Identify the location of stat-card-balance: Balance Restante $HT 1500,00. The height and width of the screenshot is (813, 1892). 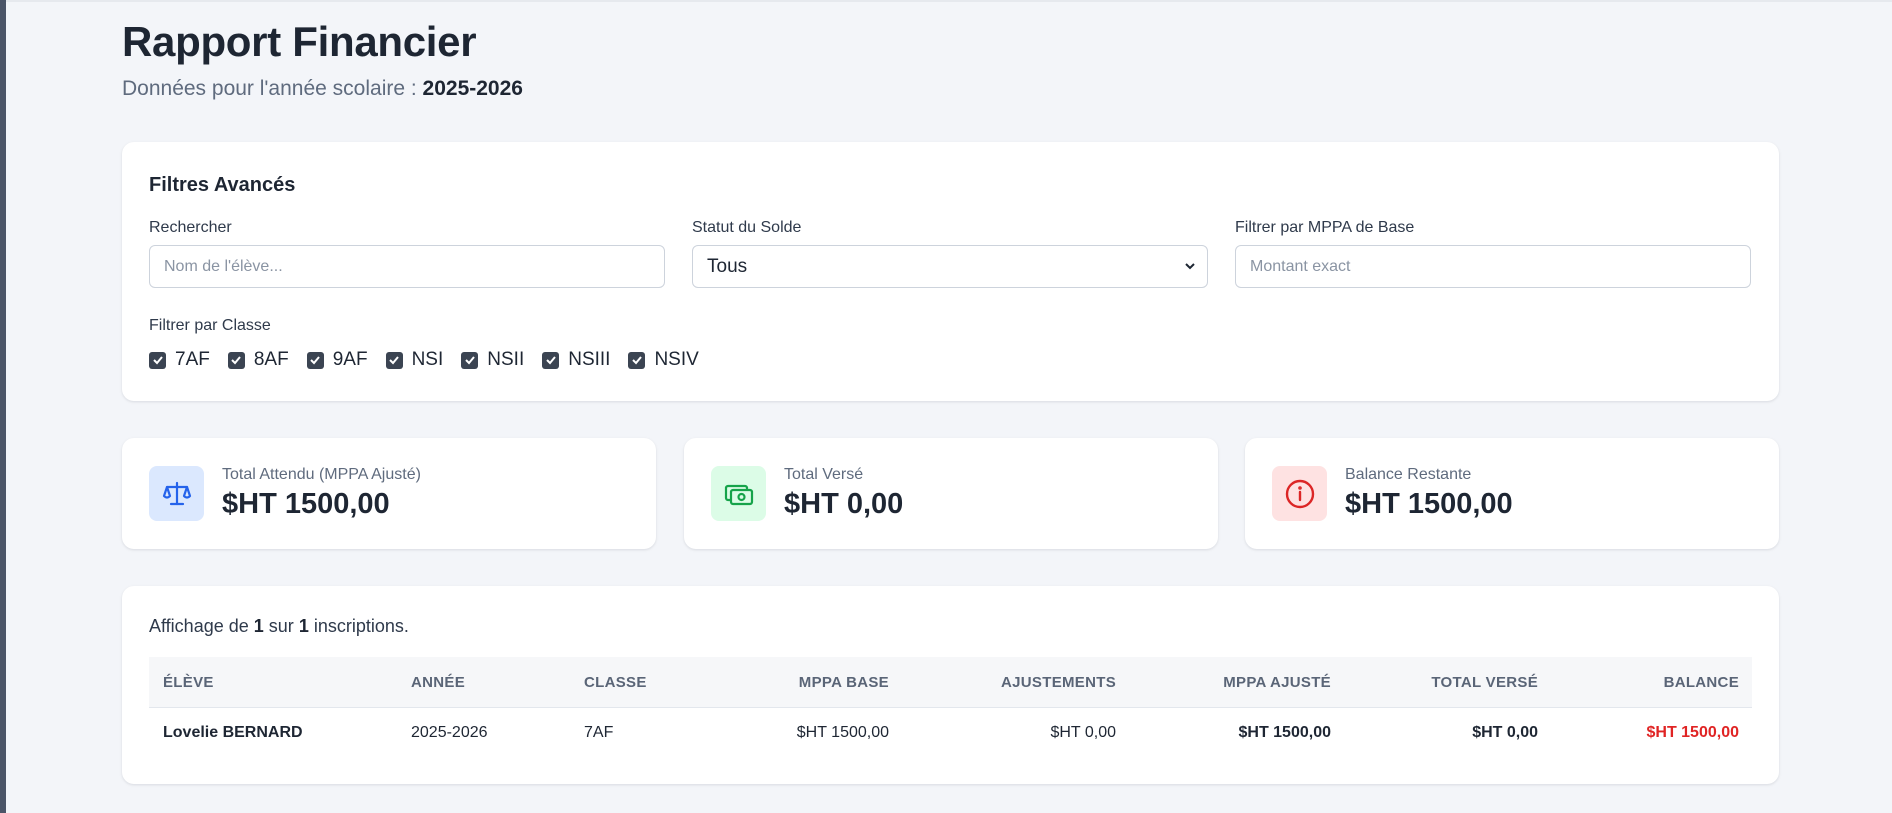
(1512, 493).